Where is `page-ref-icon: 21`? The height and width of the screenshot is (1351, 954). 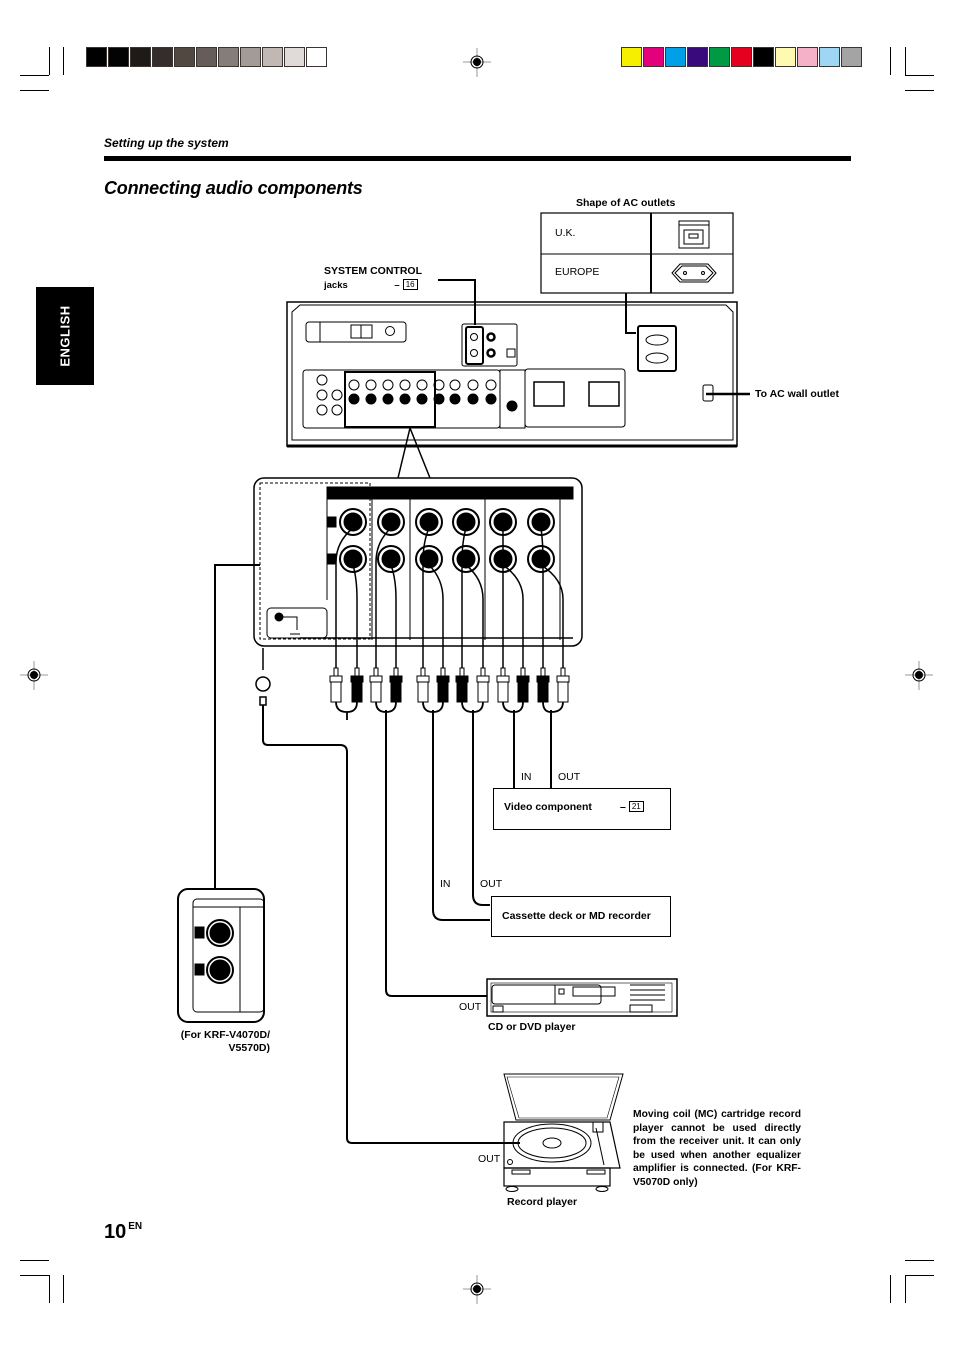 page-ref-icon: 21 is located at coordinates (636, 806).